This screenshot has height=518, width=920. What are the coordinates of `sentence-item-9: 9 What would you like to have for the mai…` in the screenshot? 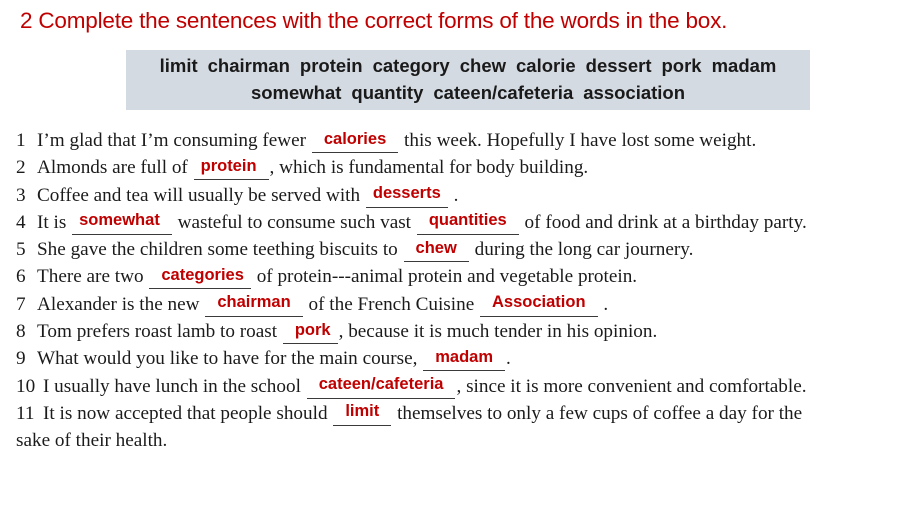 It's located at (463, 358).